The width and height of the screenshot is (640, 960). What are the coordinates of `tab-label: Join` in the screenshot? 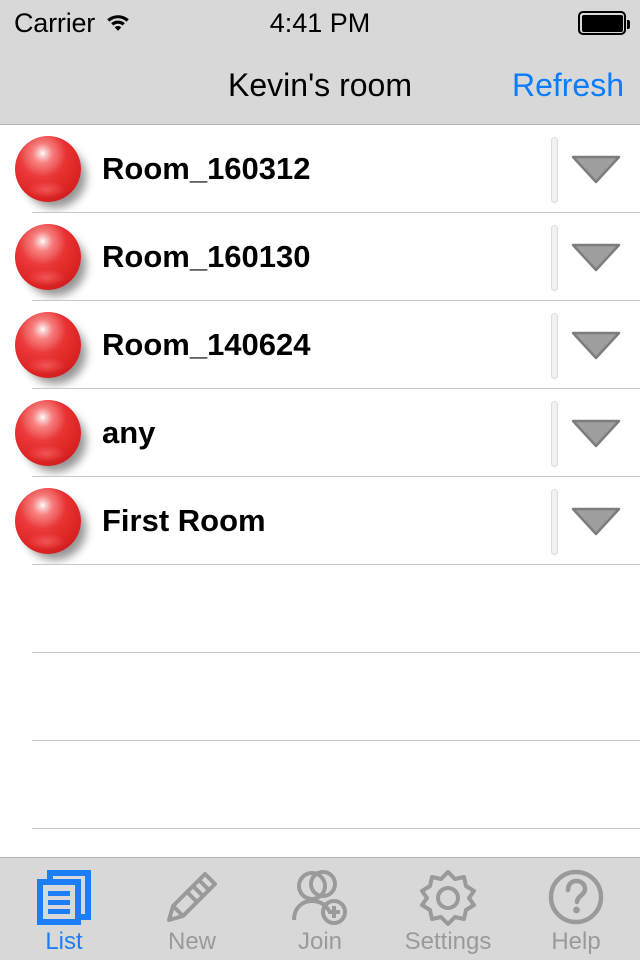 It's located at (320, 941).